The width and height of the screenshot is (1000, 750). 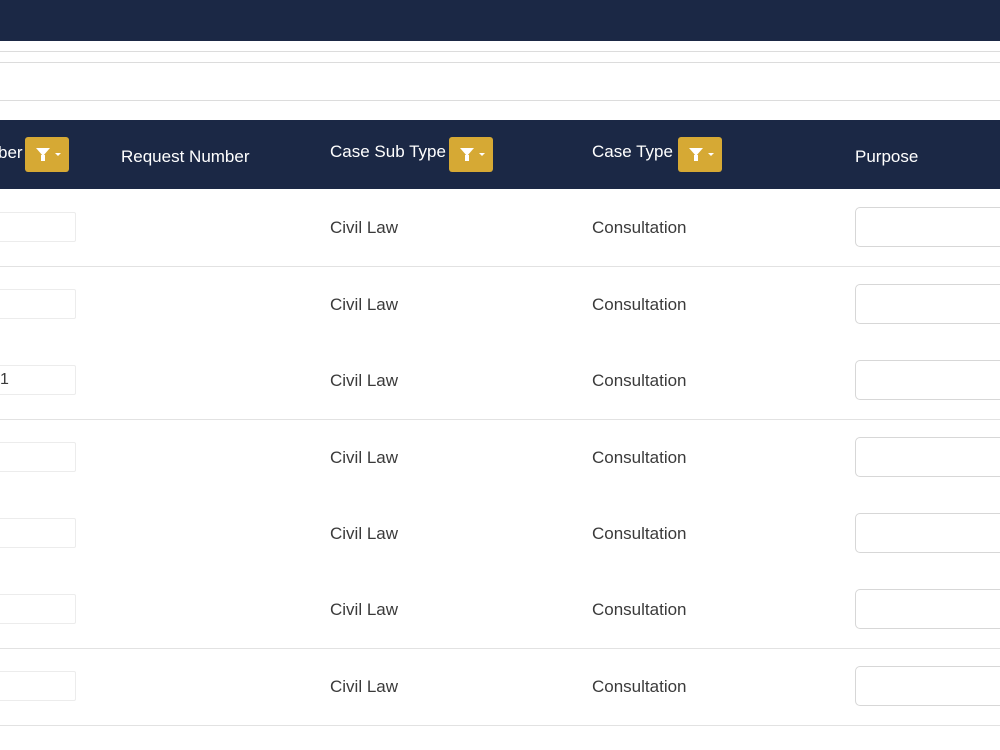 What do you see at coordinates (11, 152) in the screenshot?
I see `column-header-number: ber` at bounding box center [11, 152].